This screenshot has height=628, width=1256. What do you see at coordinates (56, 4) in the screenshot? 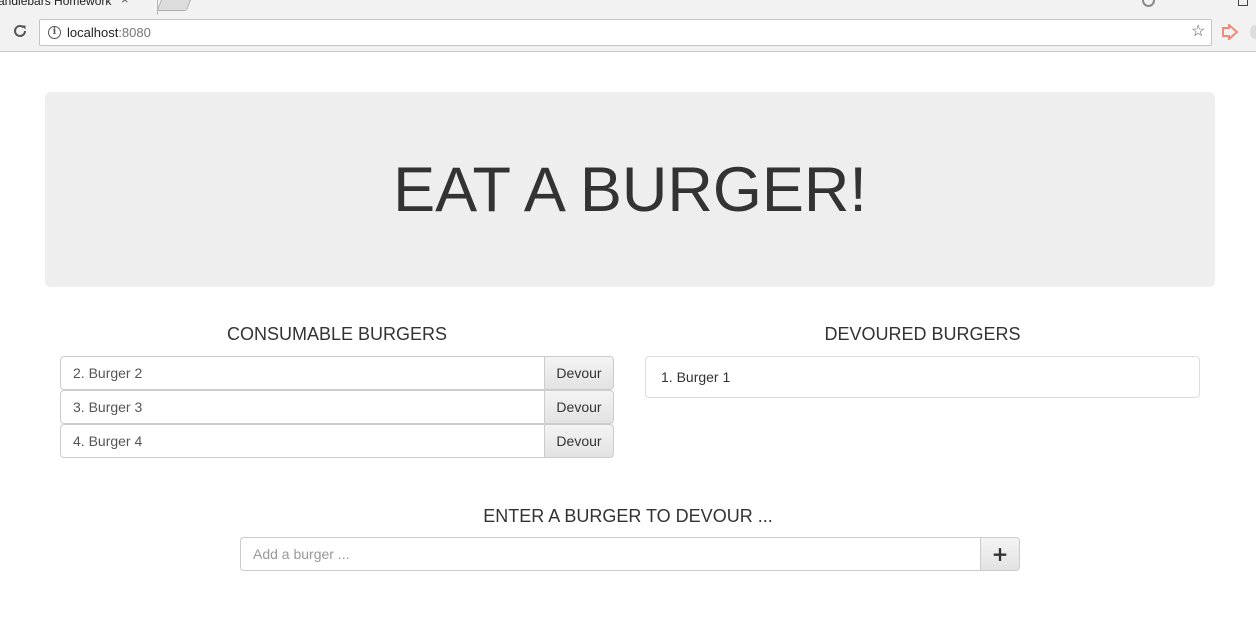
I see `tab-title: andlebars Homework` at bounding box center [56, 4].